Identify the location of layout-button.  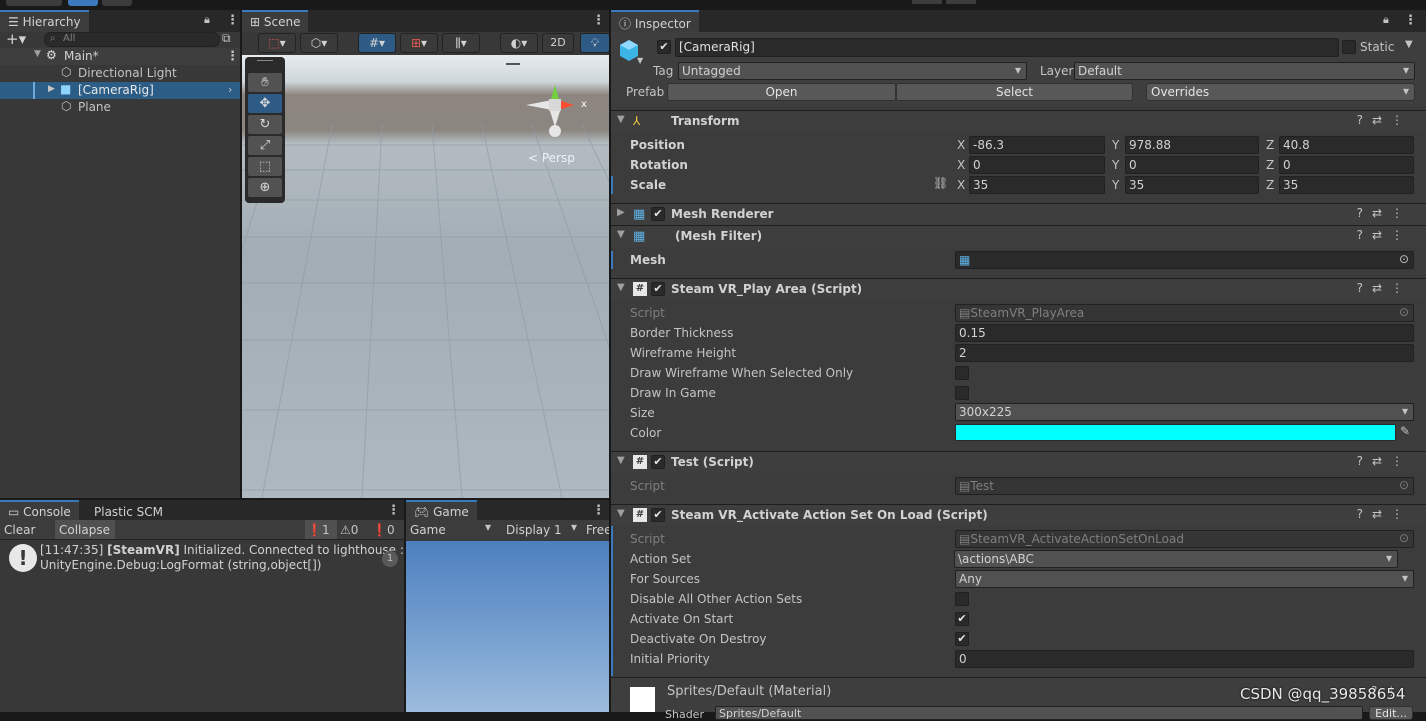
(961, 2).